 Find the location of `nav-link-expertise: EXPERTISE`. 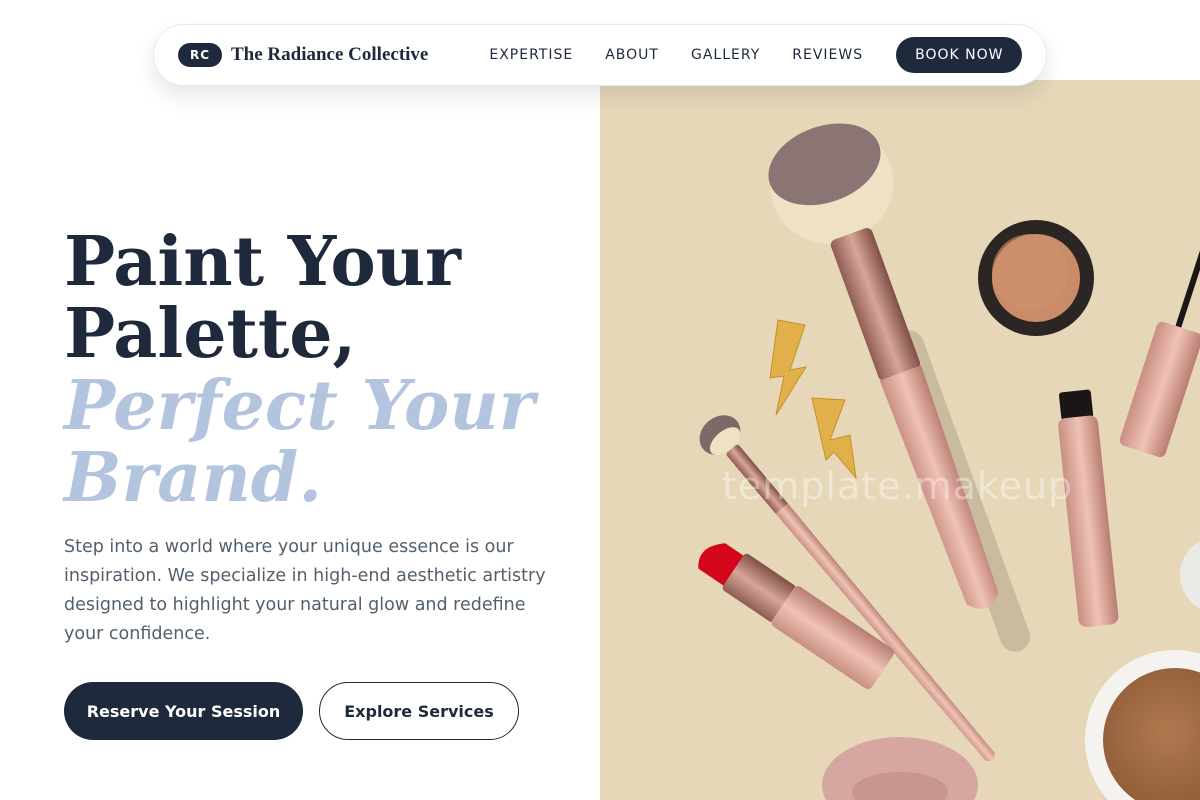

nav-link-expertise: EXPERTISE is located at coordinates (531, 55).